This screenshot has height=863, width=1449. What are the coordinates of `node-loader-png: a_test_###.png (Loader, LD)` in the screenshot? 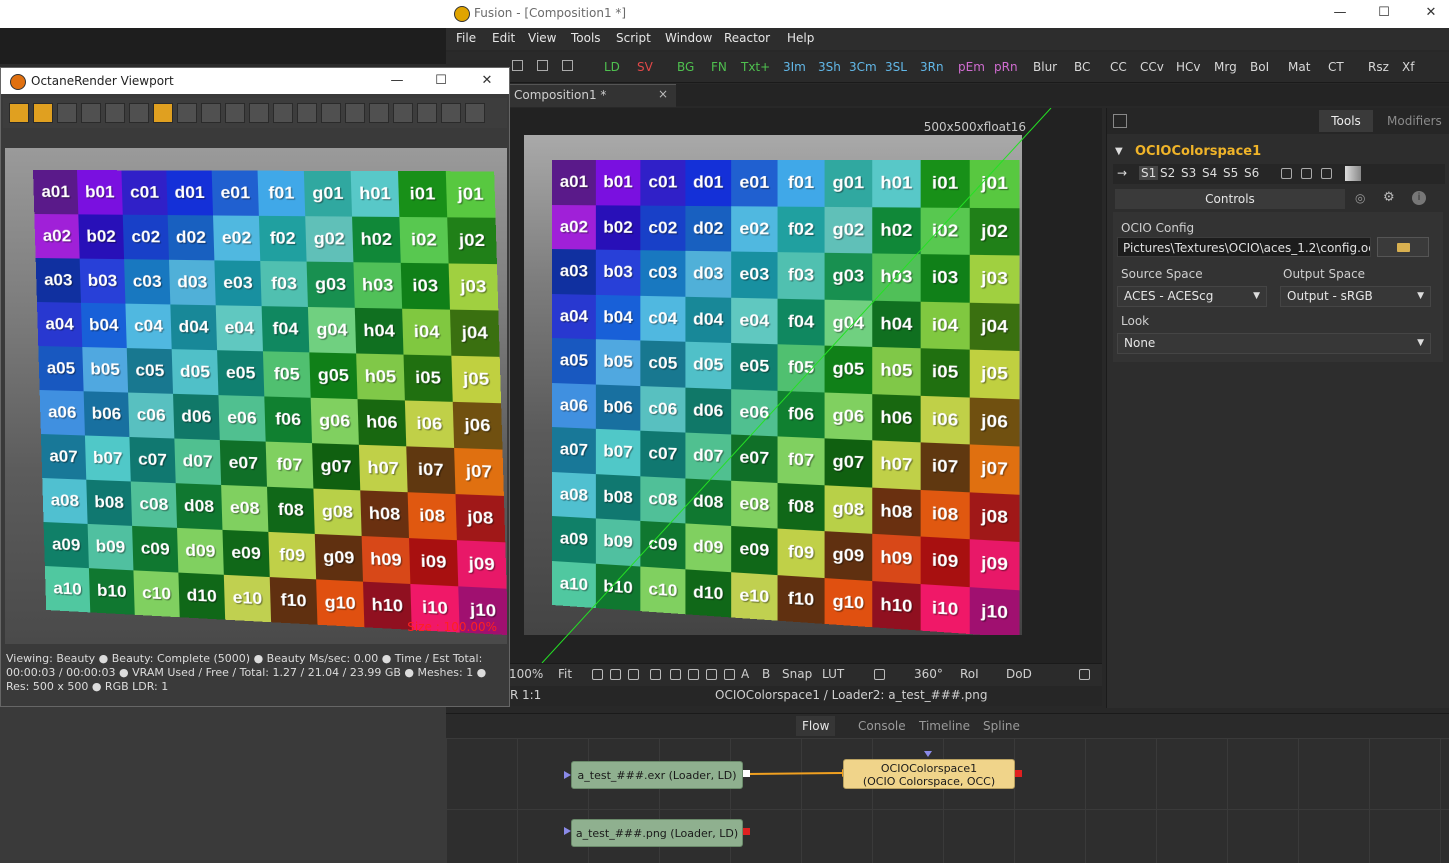 It's located at (657, 833).